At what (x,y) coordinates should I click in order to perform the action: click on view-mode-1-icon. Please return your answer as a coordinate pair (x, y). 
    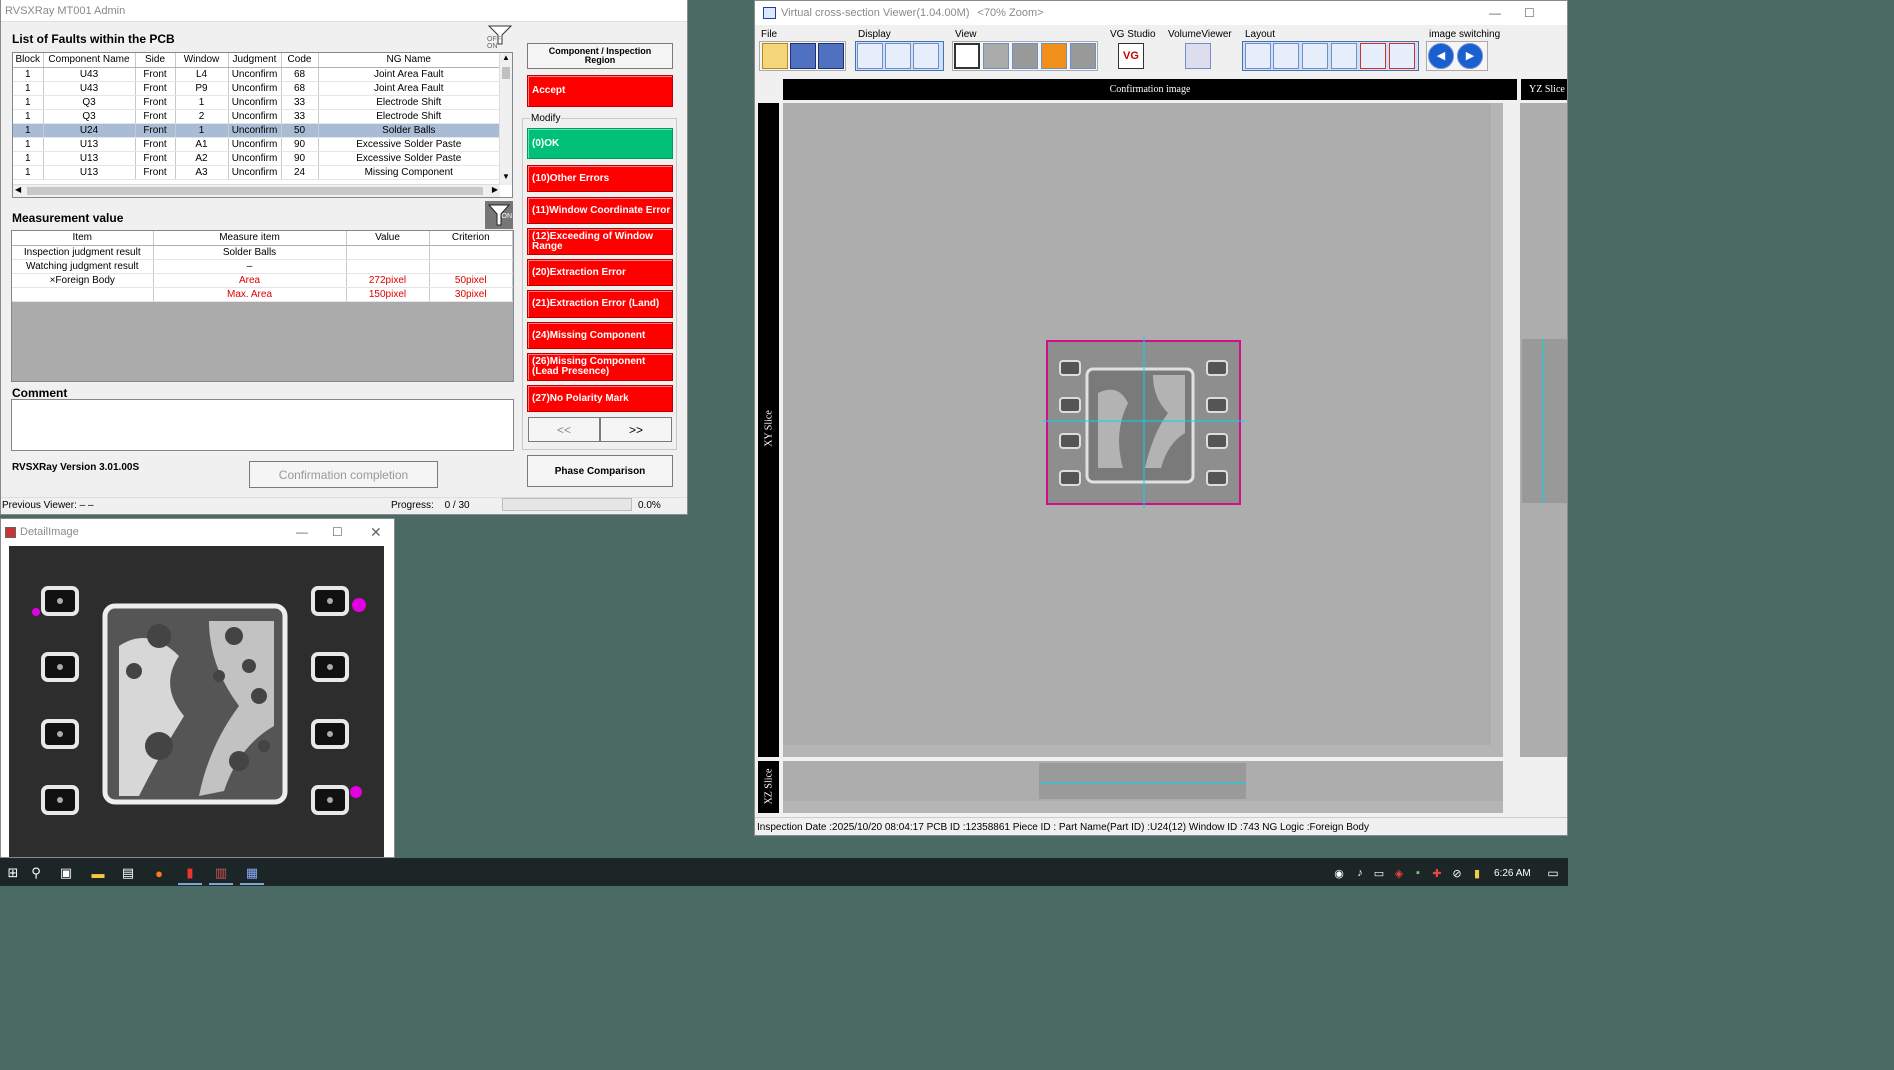
    Looking at the image, I should click on (967, 56).